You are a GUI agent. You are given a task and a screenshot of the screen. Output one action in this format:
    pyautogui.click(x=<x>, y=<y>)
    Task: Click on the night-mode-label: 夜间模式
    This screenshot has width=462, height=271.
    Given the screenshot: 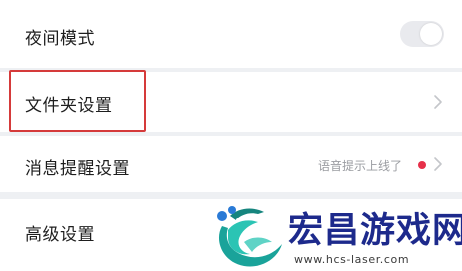 What is the action you would take?
    pyautogui.click(x=60, y=39)
    